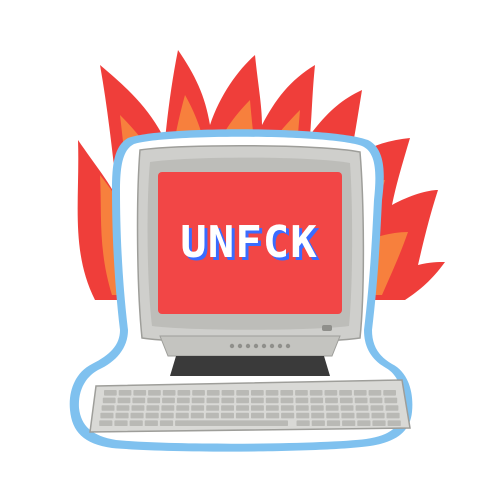 The width and height of the screenshot is (500, 500). Describe the element at coordinates (250, 406) in the screenshot. I see `keyboard` at that location.